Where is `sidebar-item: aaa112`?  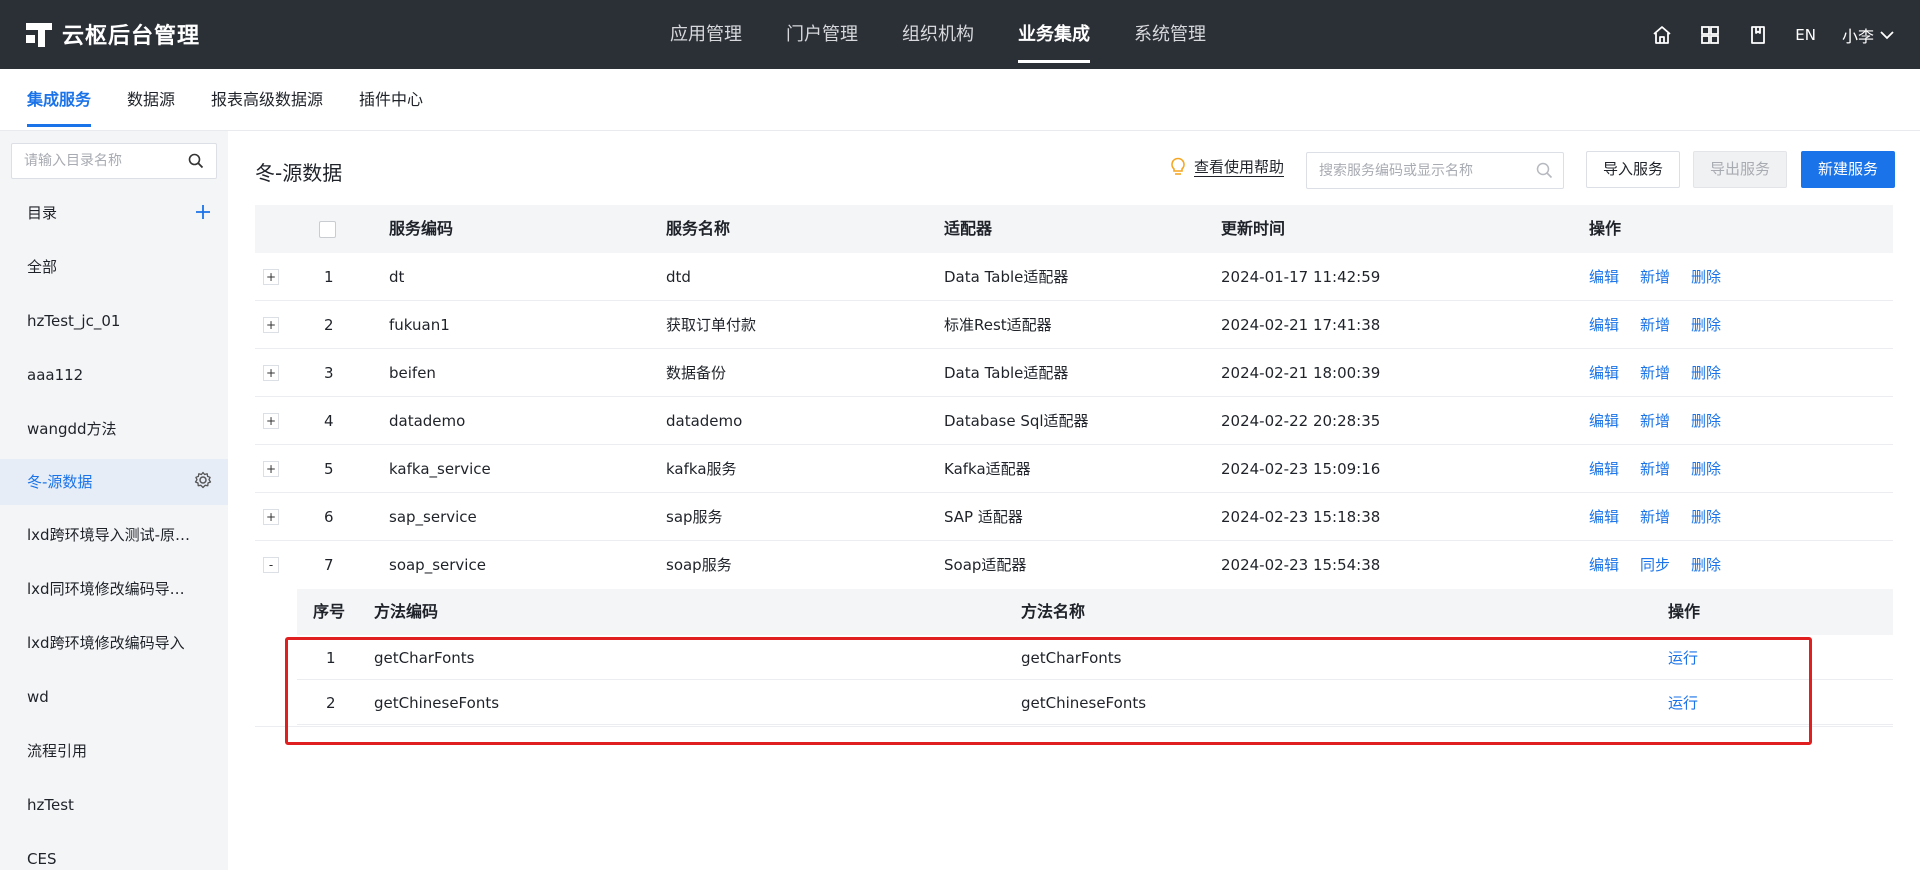 sidebar-item: aaa112 is located at coordinates (114, 375).